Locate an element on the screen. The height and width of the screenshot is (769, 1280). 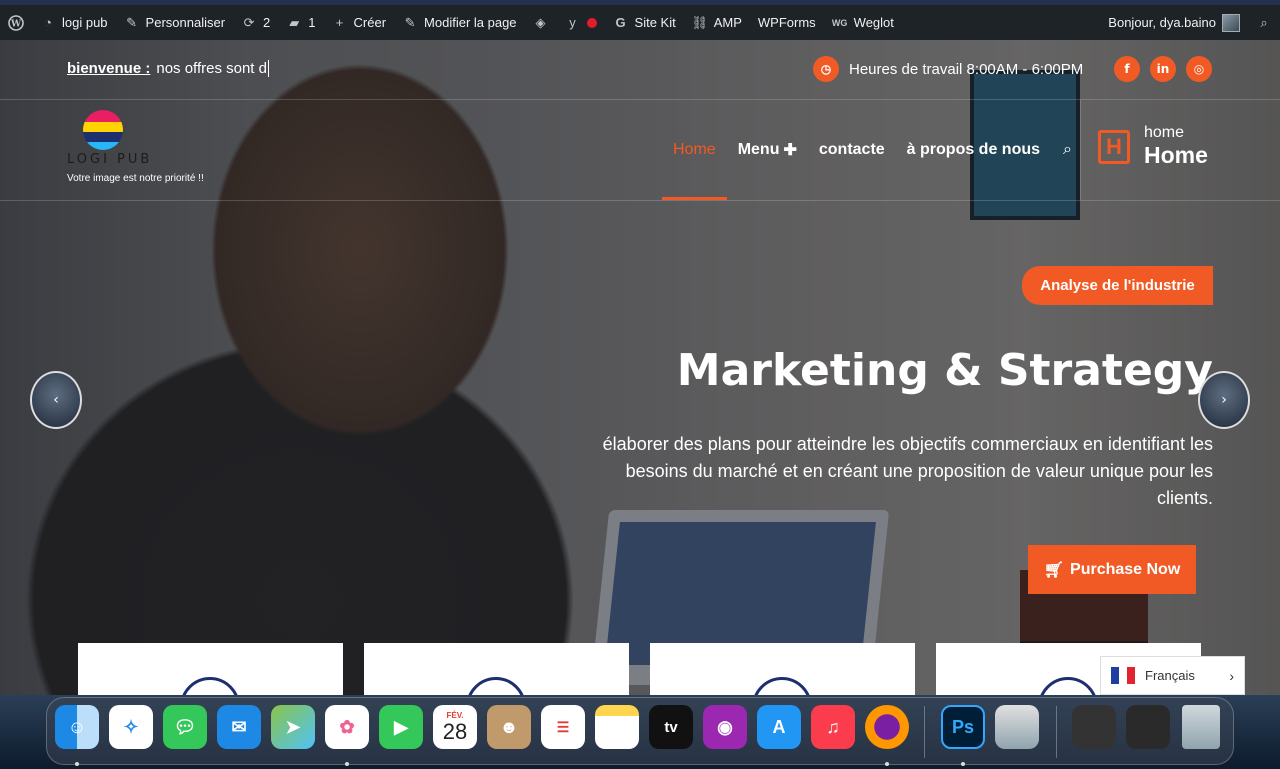
language-label: Français is located at coordinates (1170, 675).